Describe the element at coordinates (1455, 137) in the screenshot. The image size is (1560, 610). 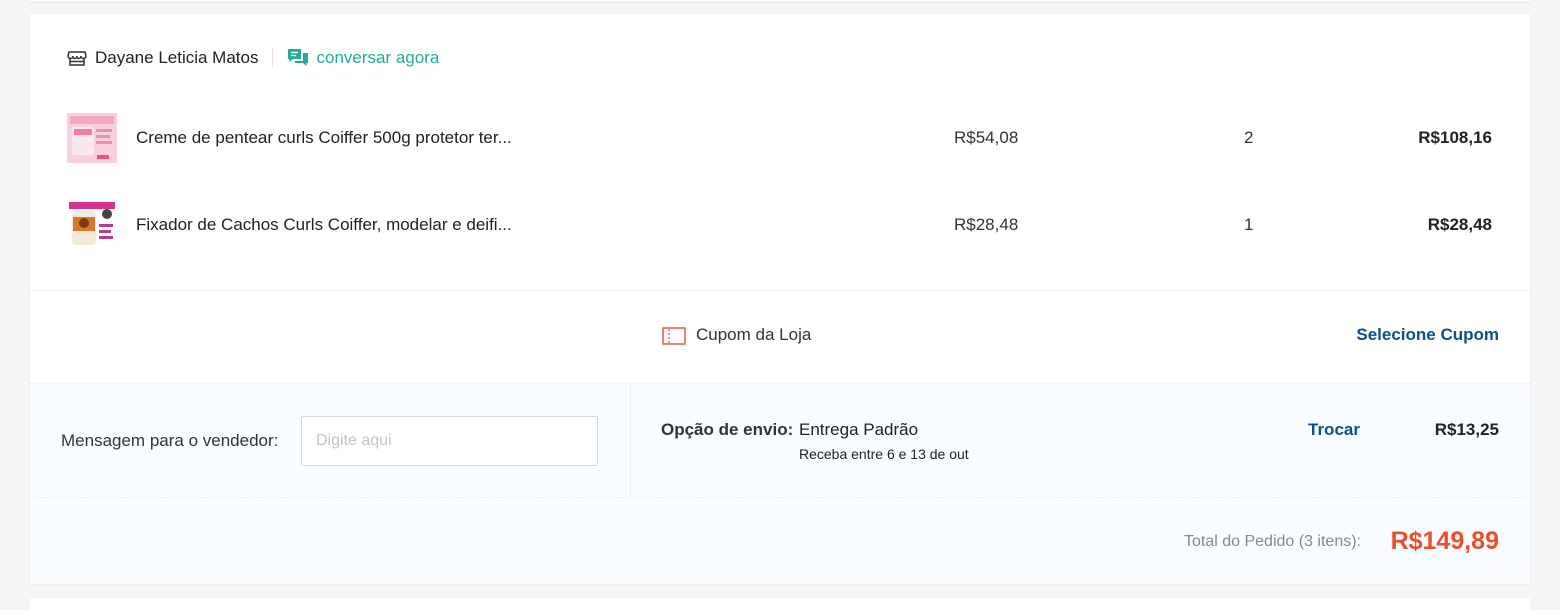
I see `item-subtotal: R$108,16` at that location.